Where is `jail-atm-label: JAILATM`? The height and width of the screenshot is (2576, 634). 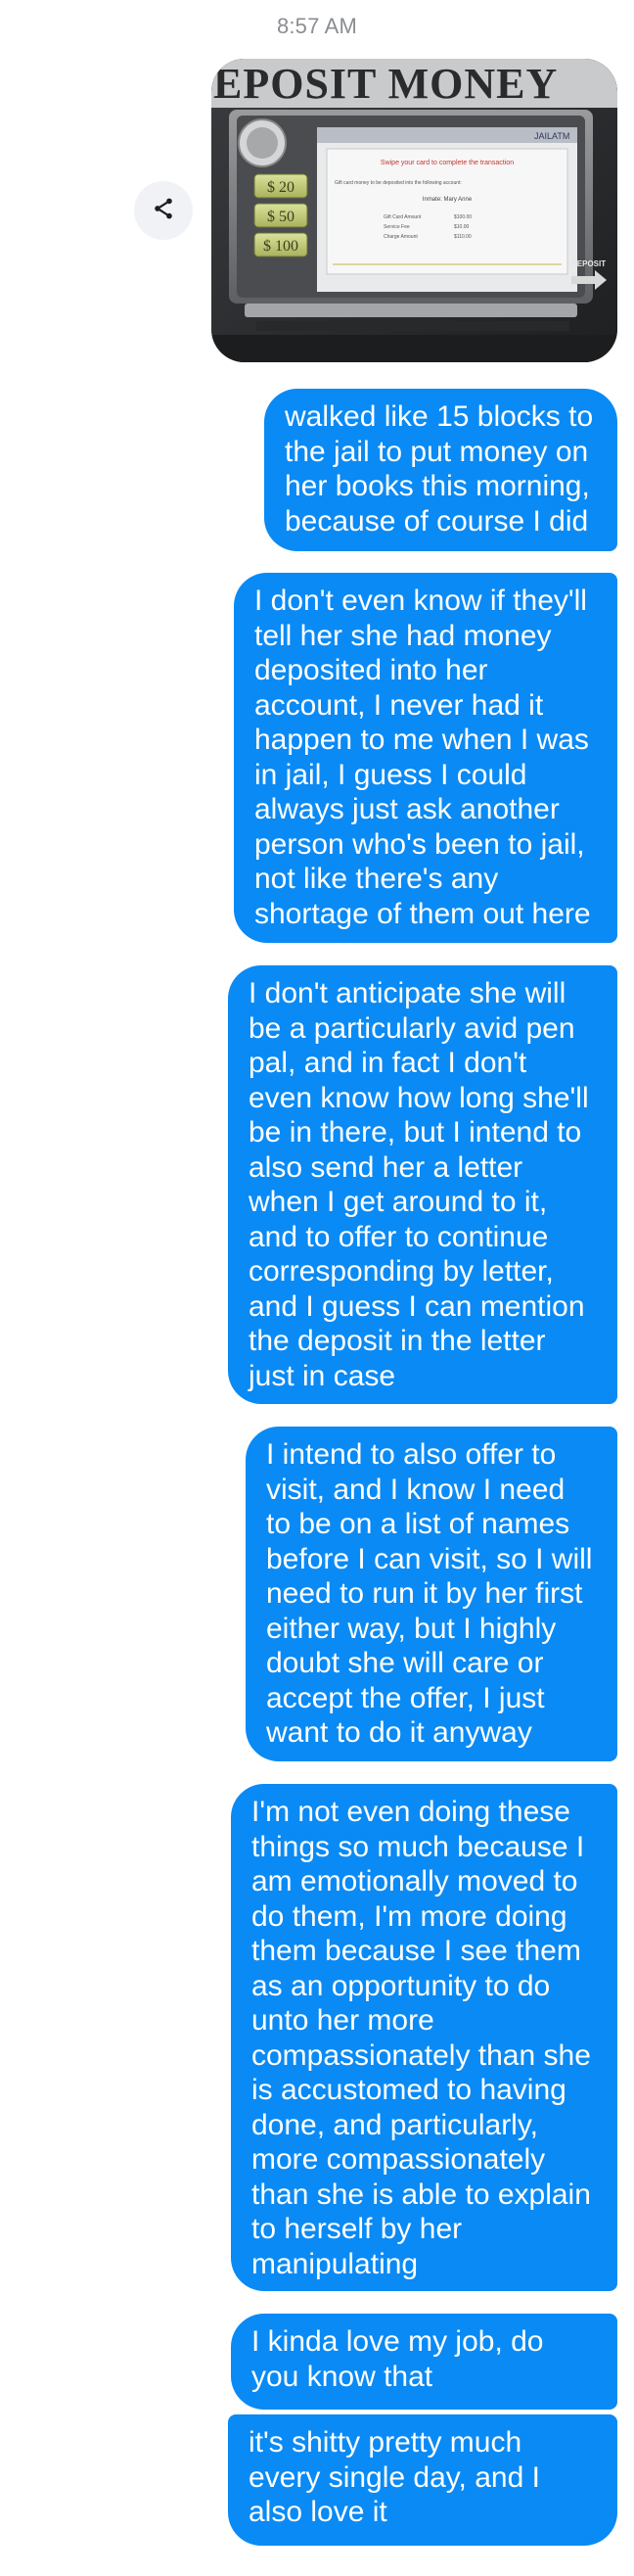
jail-atm-label: JAILATM is located at coordinates (552, 136).